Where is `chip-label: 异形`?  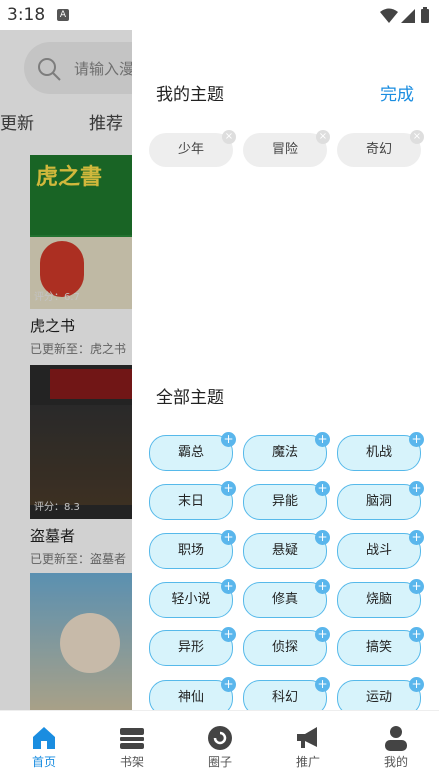
chip-label: 异形 is located at coordinates (190, 647).